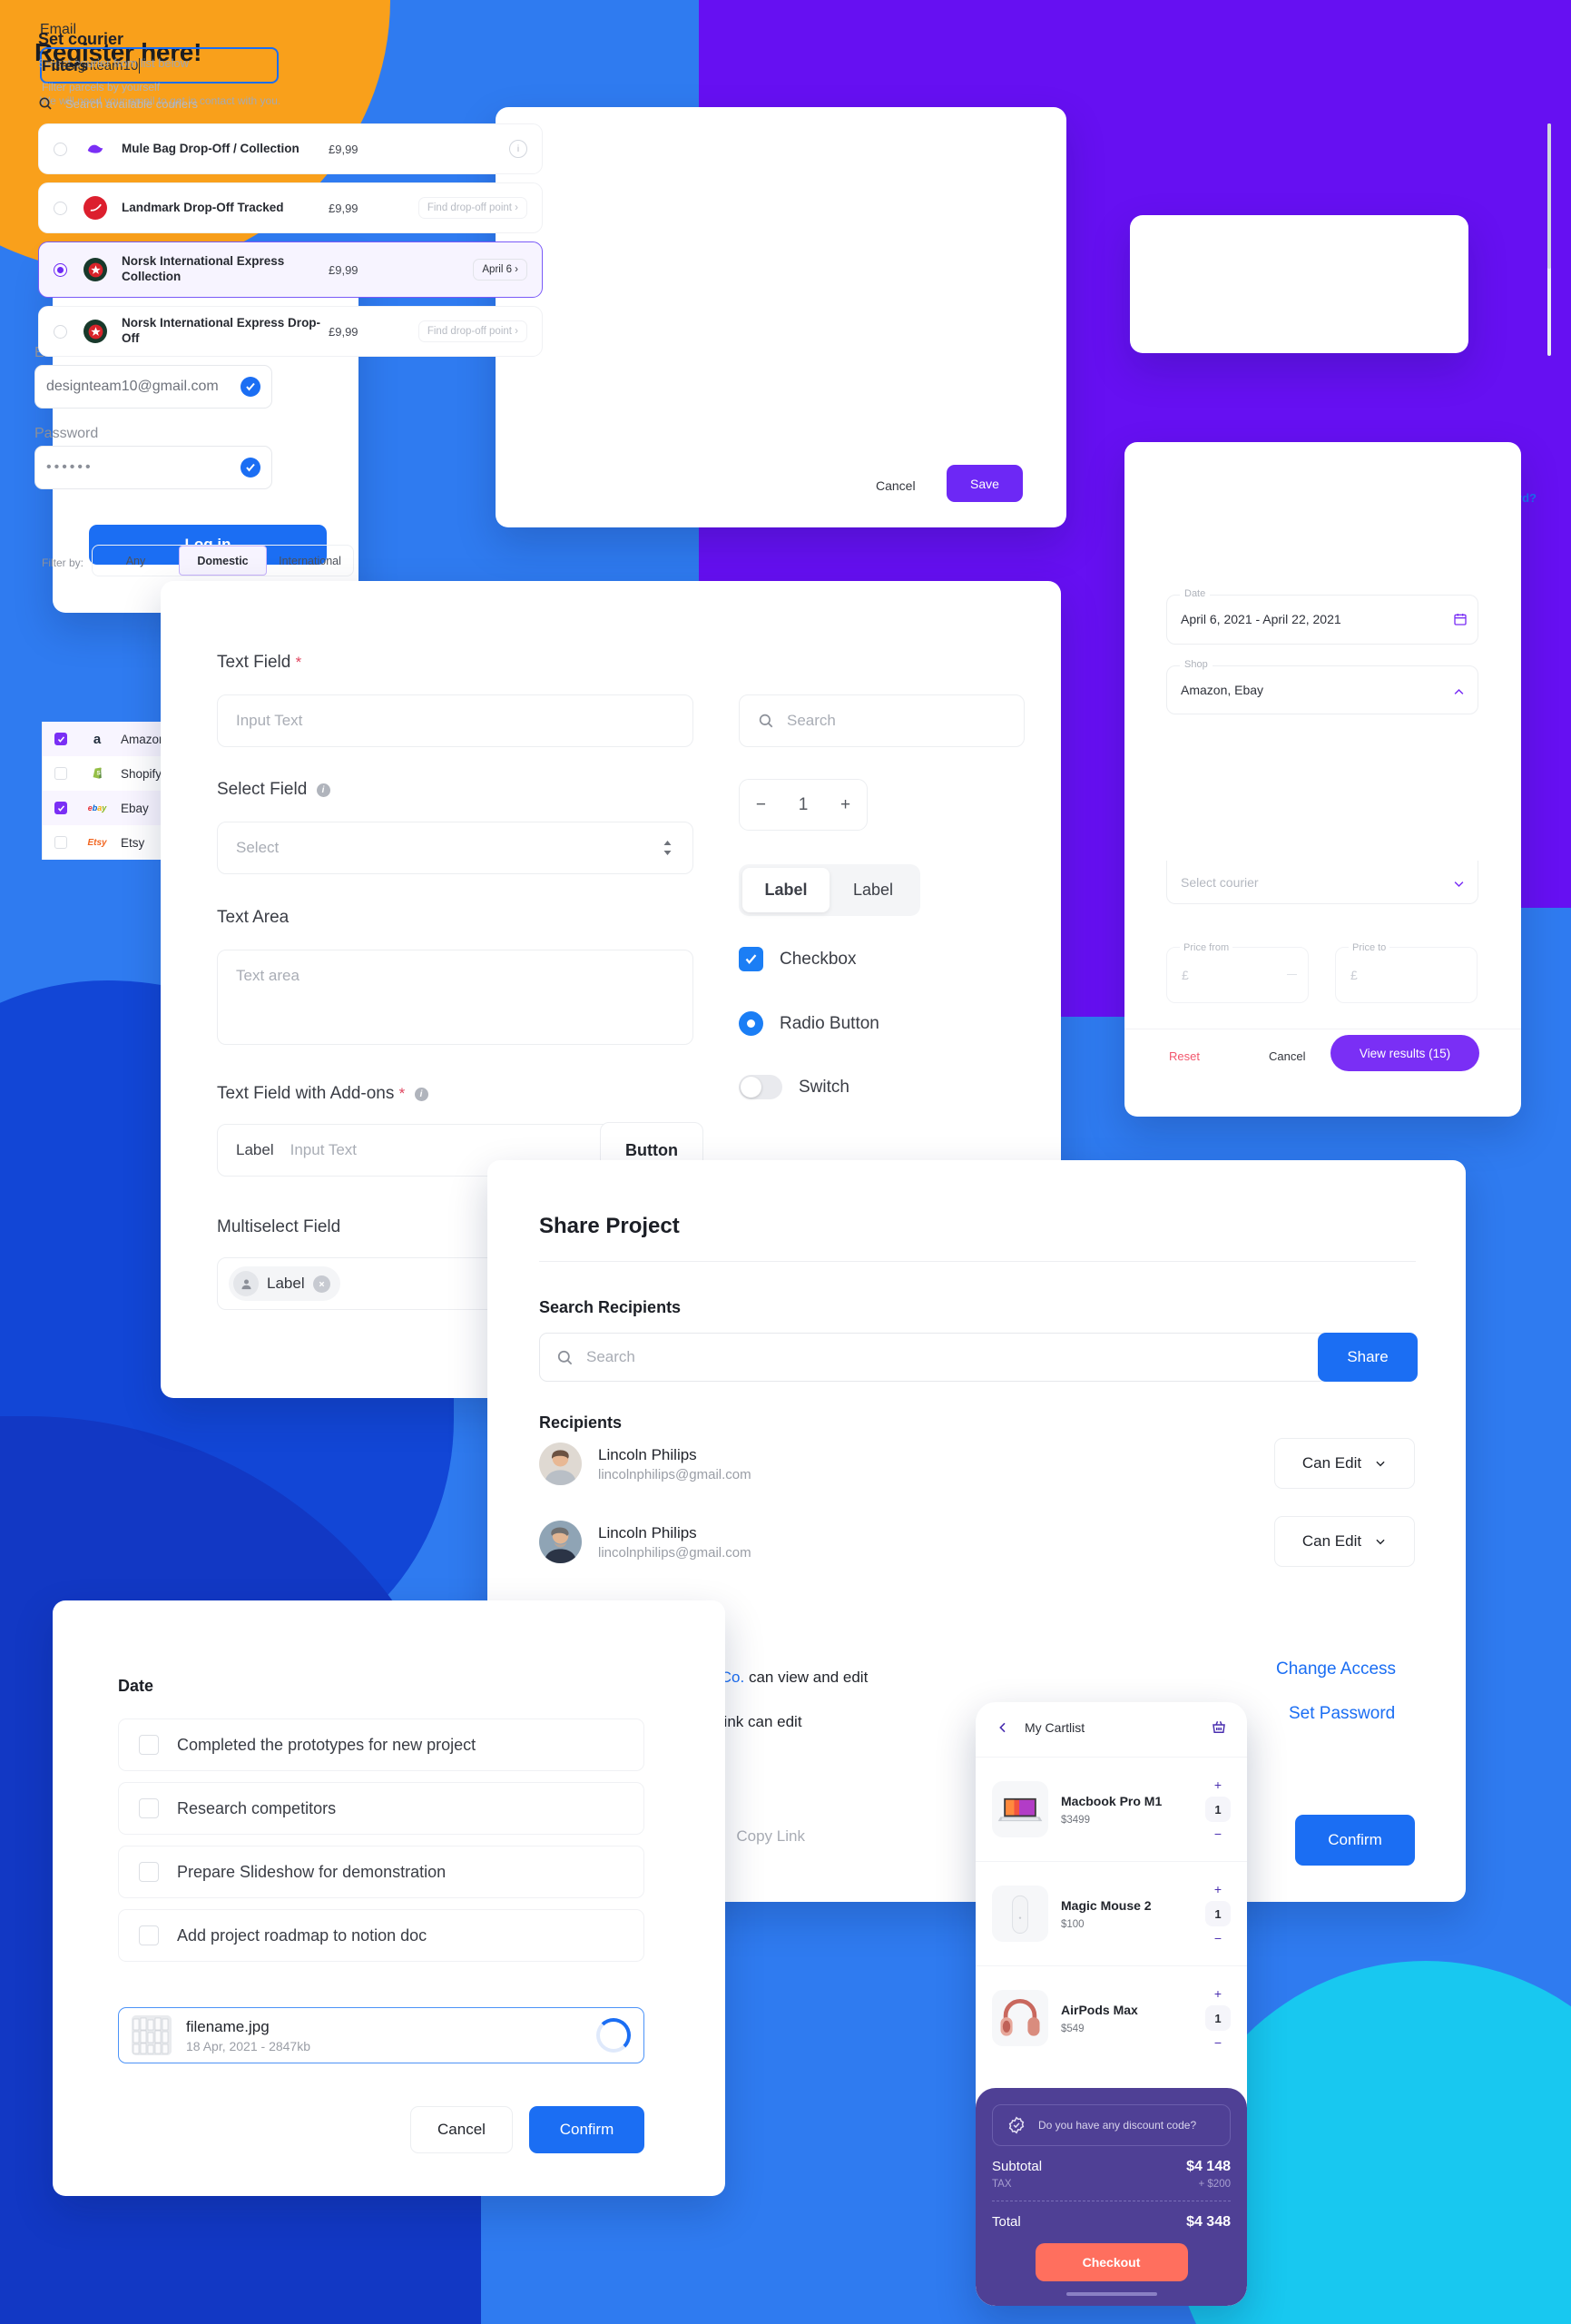  I want to click on recipient-row: Lincoln Philips lincolnphilips@gmail.com, so click(645, 1464).